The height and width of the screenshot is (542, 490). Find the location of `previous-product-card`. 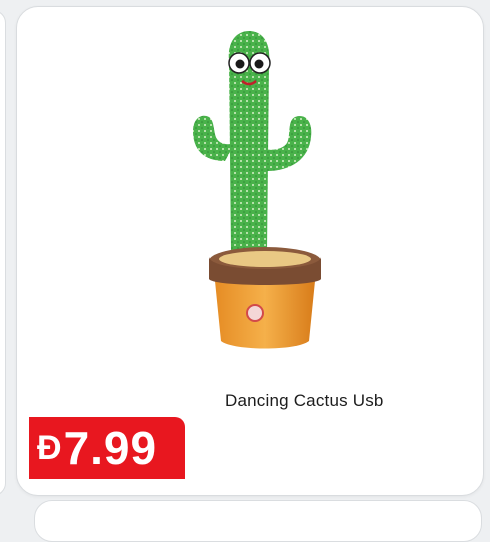

previous-product-card is located at coordinates (3, 253).